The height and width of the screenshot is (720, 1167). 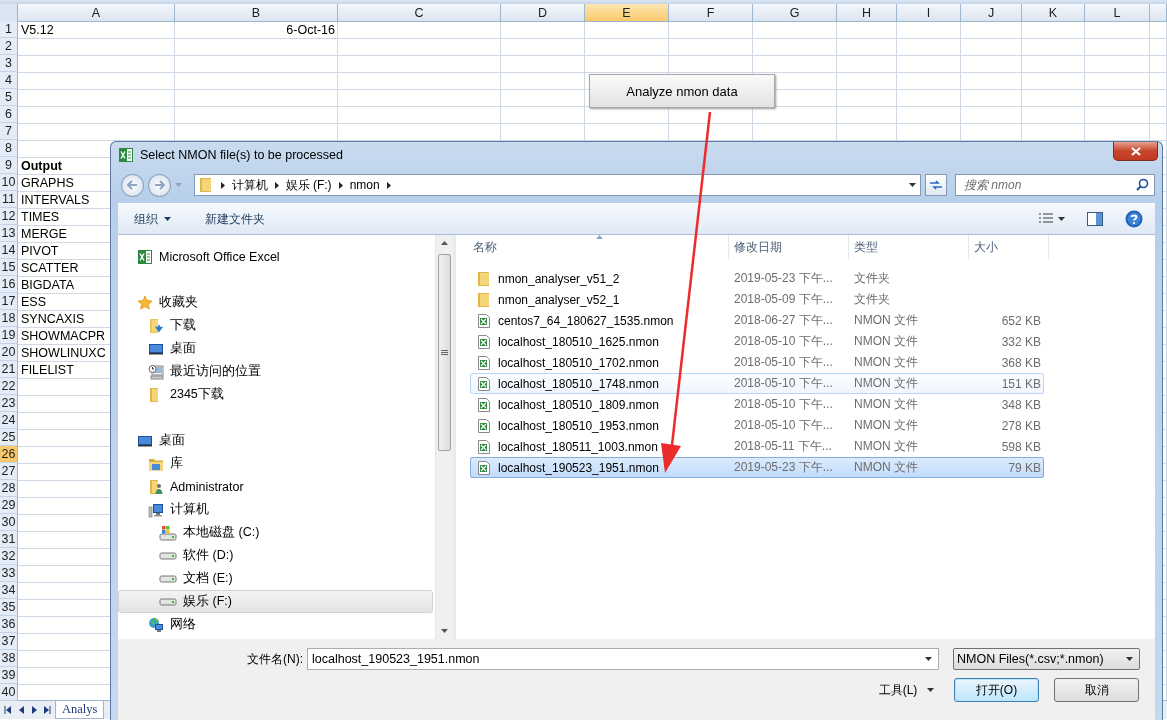 What do you see at coordinates (275, 578) in the screenshot?
I see `nav-item: 文档 (E:)` at bounding box center [275, 578].